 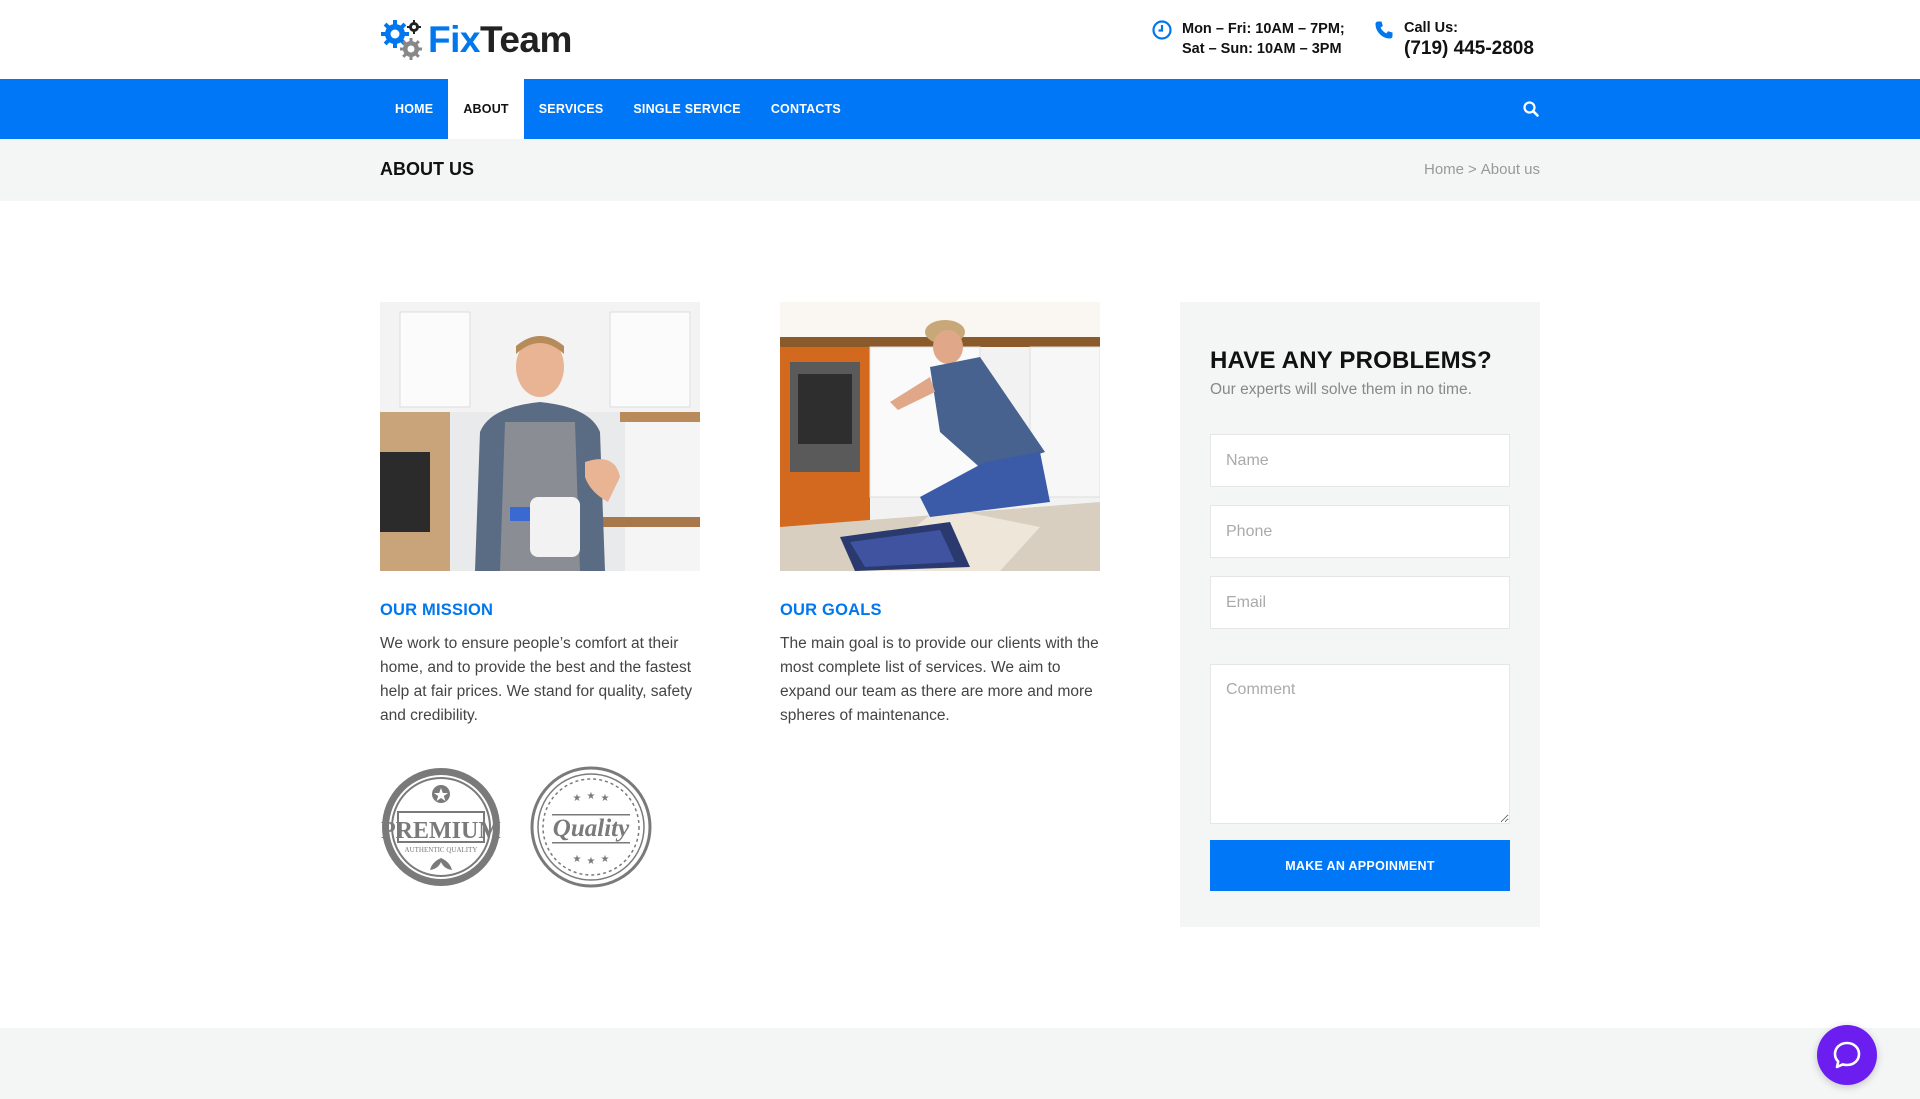 I want to click on breadcrumb: Home > About us, so click(x=1482, y=169).